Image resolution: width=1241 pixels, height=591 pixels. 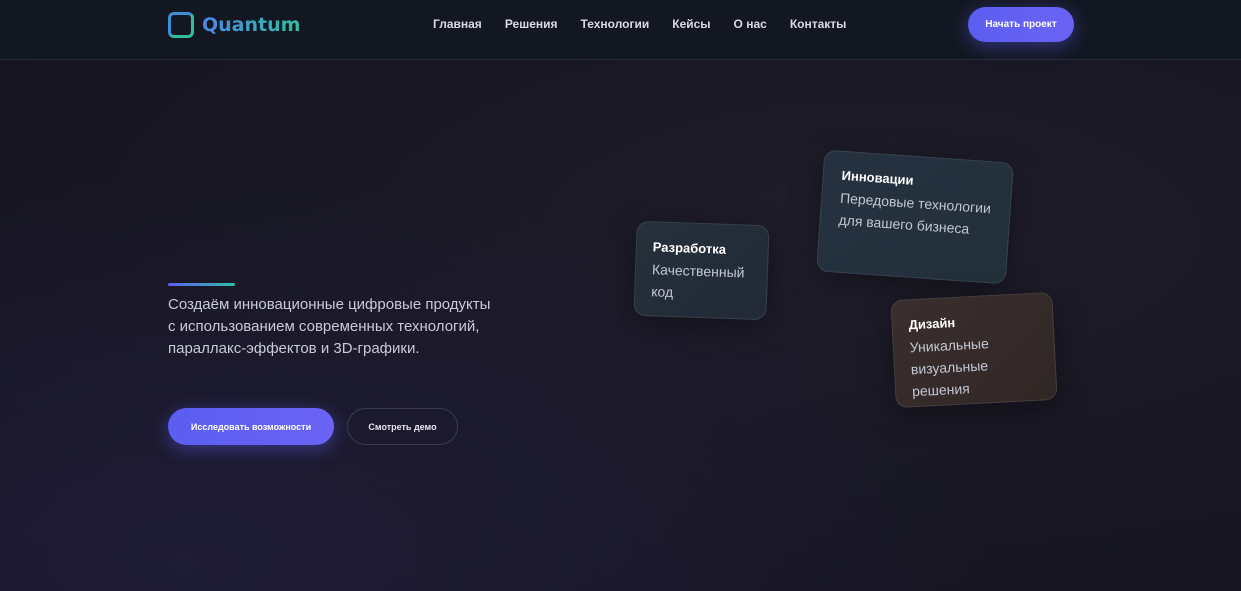 What do you see at coordinates (615, 24) in the screenshot?
I see `nav-item-technologies: Технологии` at bounding box center [615, 24].